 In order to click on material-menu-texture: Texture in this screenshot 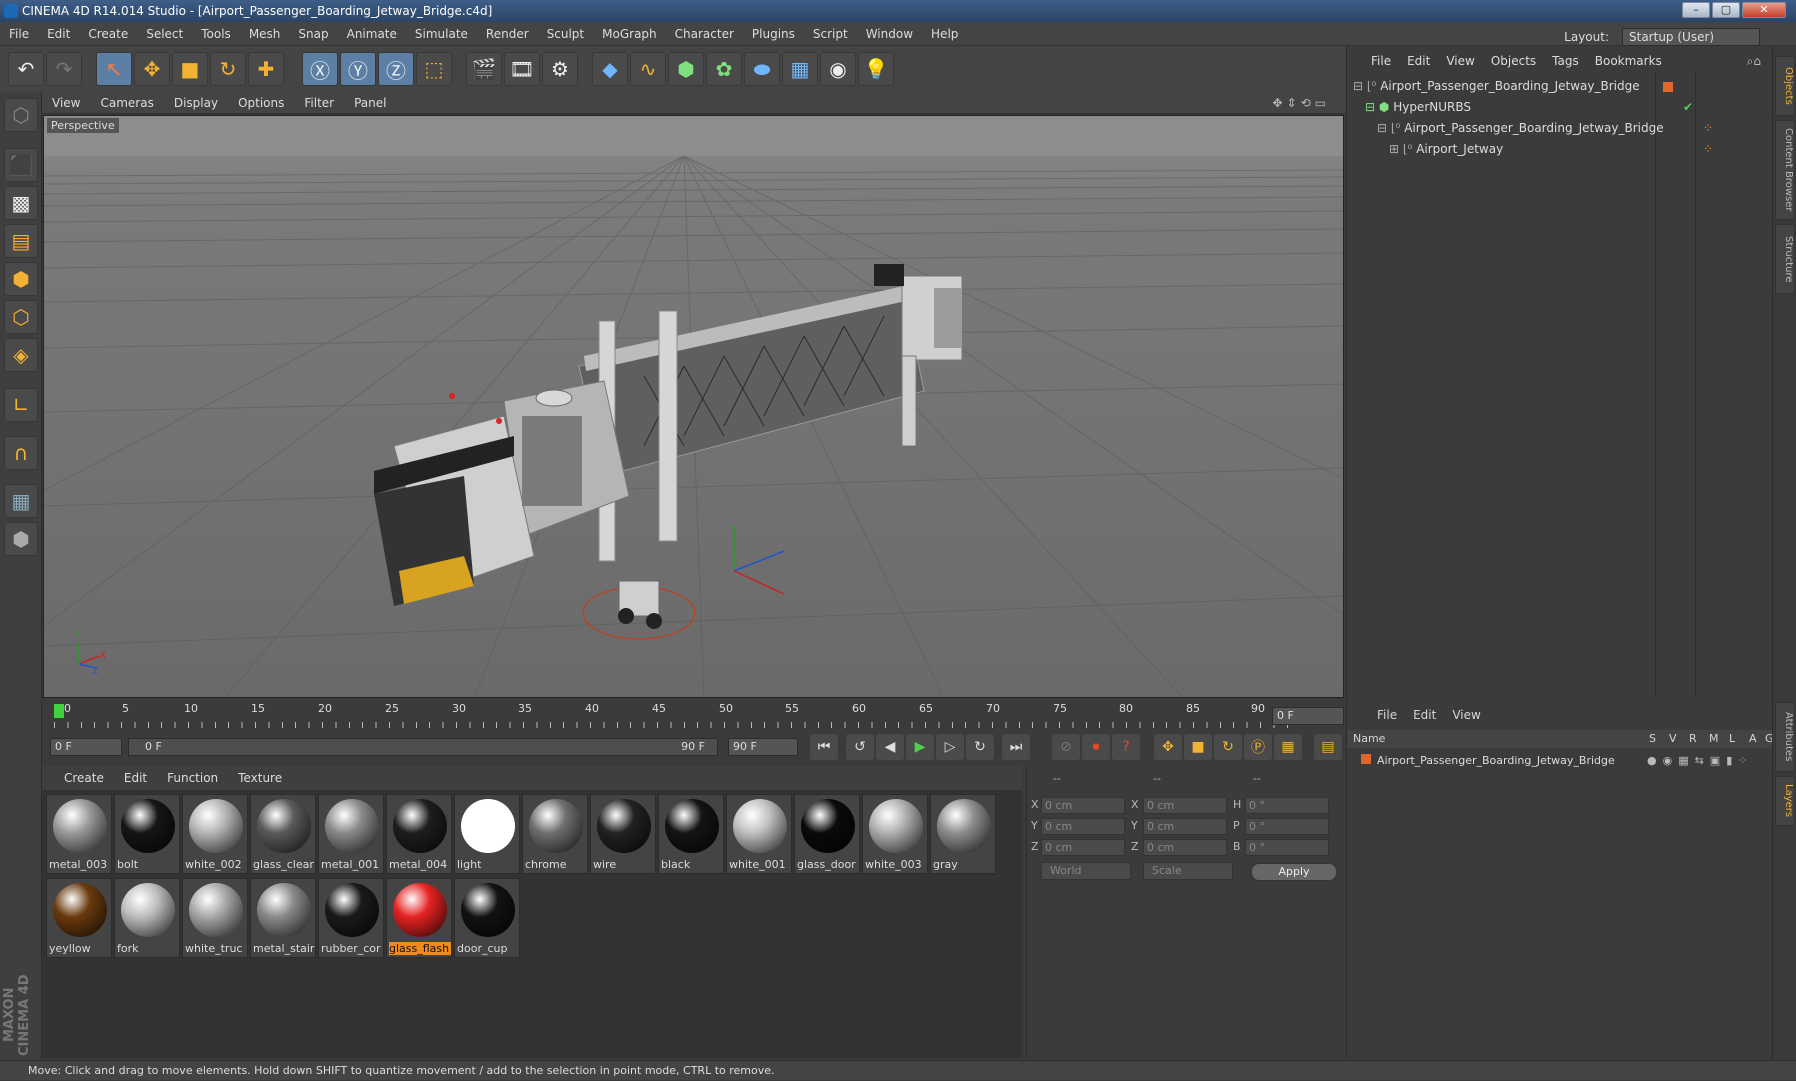, I will do `click(260, 778)`.